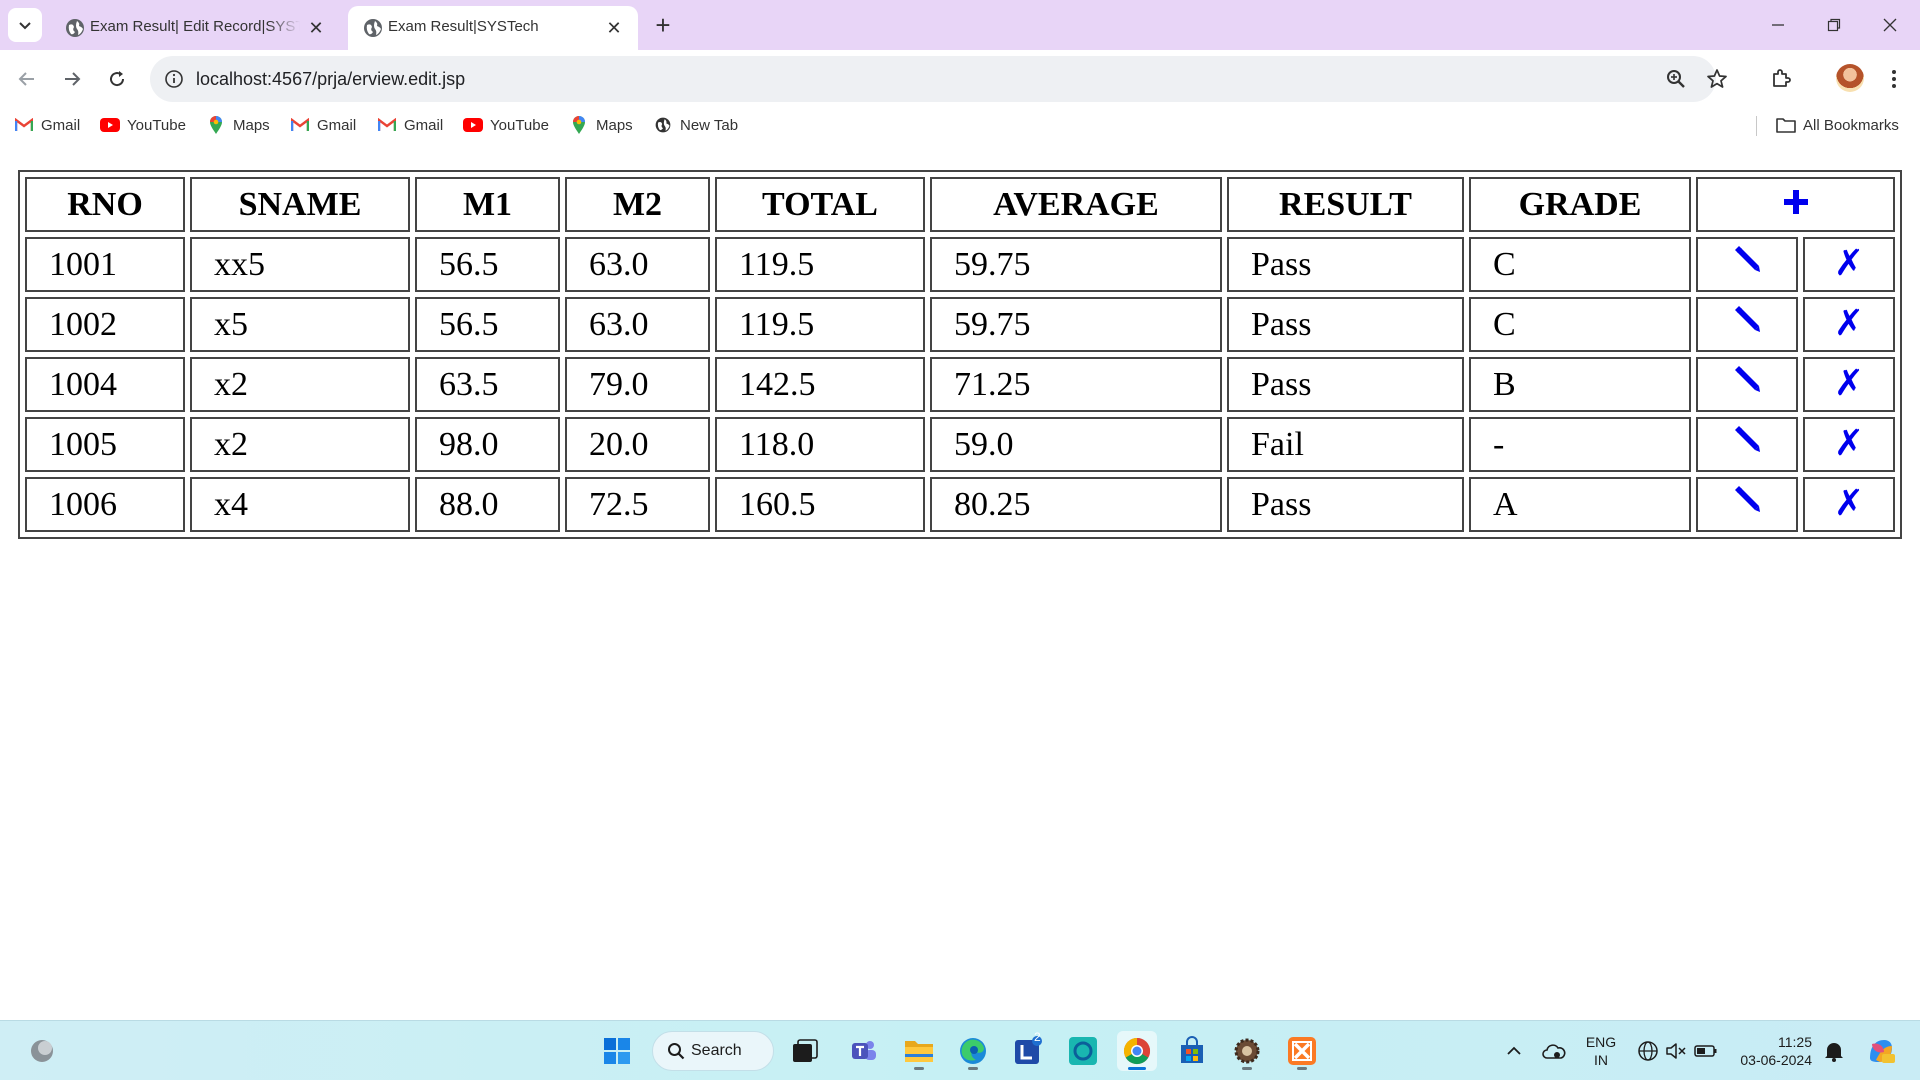 This screenshot has height=1080, width=1920. I want to click on new-tab-button: +, so click(663, 25).